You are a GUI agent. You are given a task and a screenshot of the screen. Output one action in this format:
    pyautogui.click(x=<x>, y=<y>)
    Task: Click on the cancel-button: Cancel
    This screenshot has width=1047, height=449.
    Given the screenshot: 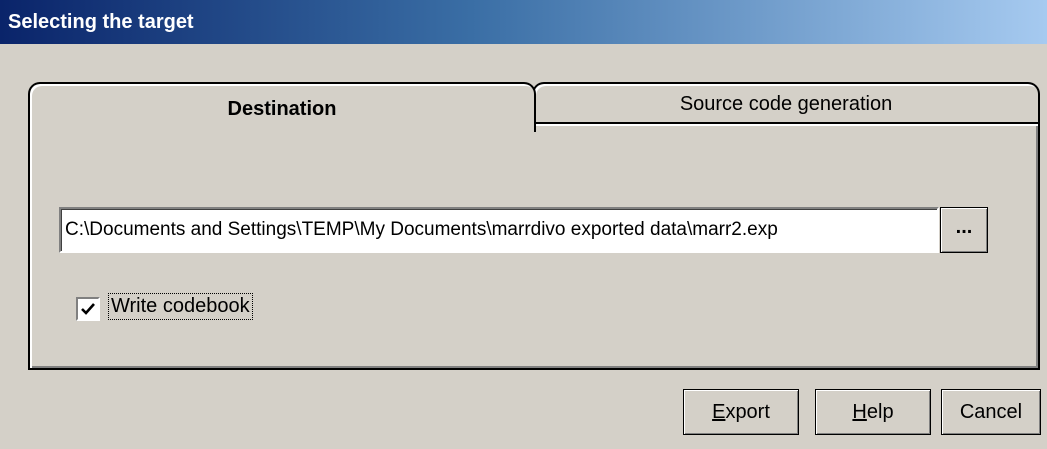 What is the action you would take?
    pyautogui.click(x=991, y=412)
    